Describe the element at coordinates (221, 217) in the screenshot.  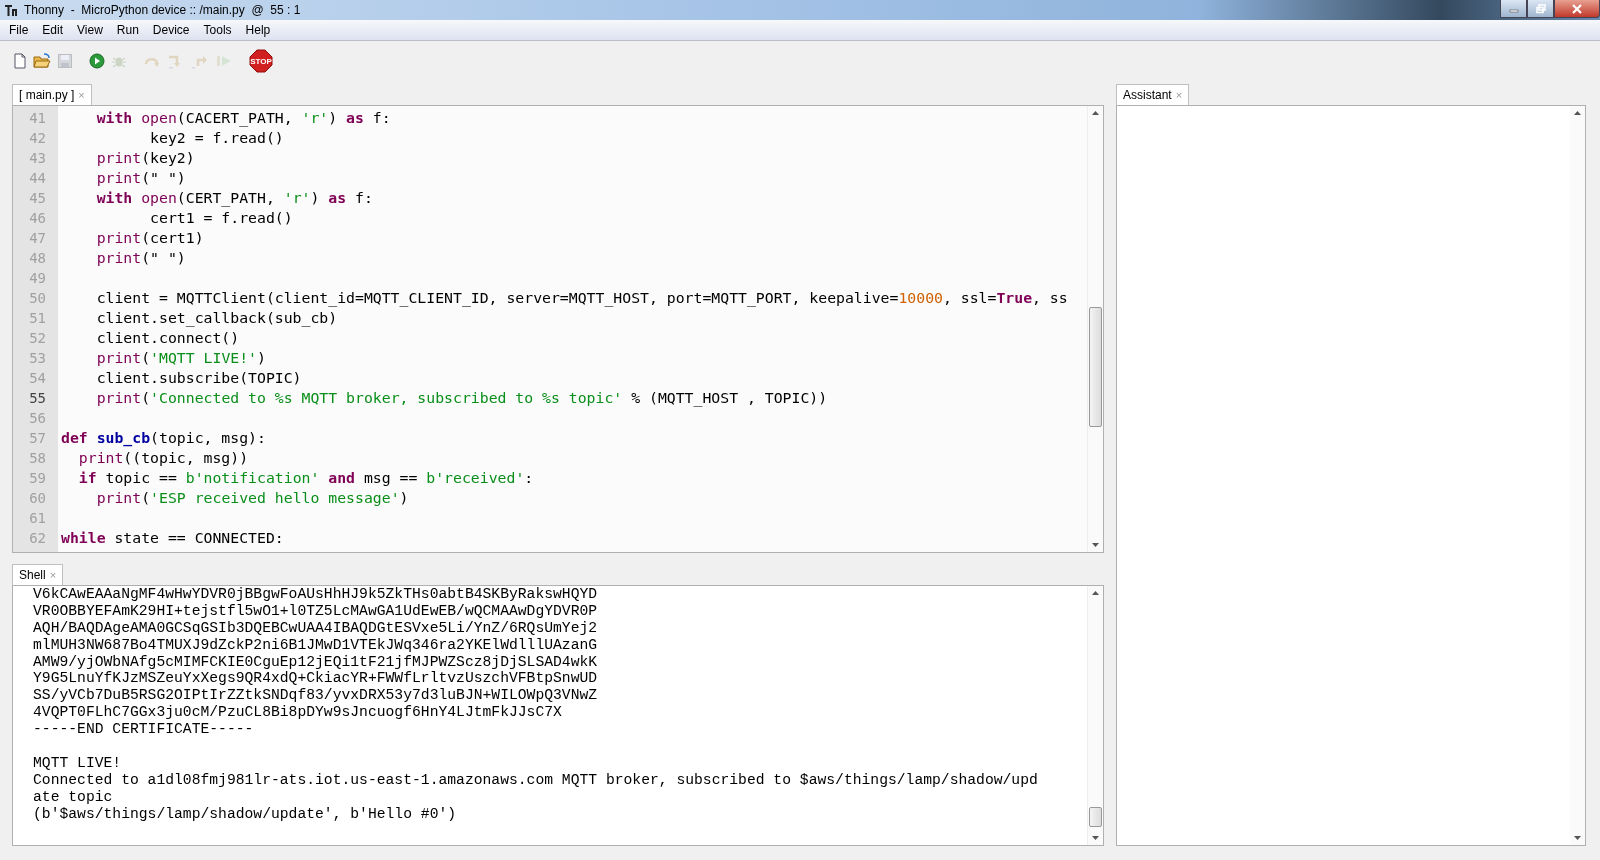
I see `code-line: cert1 = f.read()` at that location.